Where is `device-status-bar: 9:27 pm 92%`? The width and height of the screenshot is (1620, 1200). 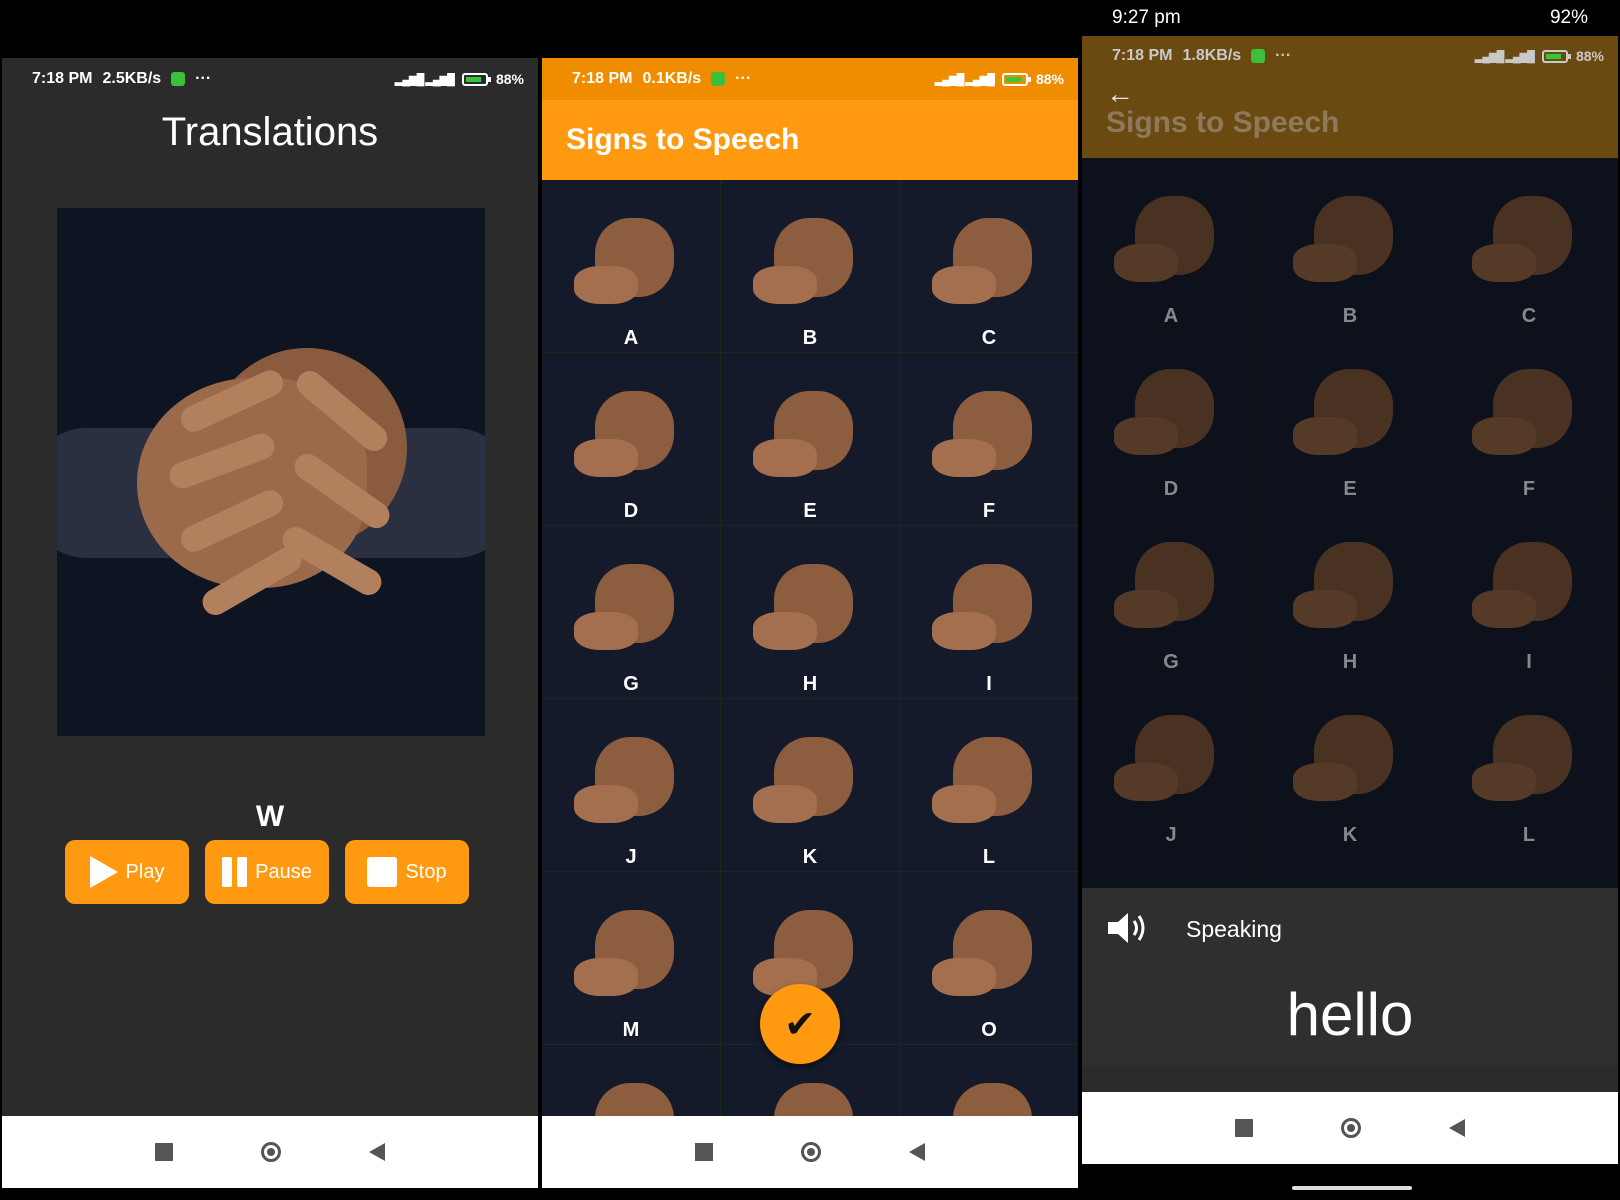
device-status-bar: 9:27 pm 92% is located at coordinates (1350, 18).